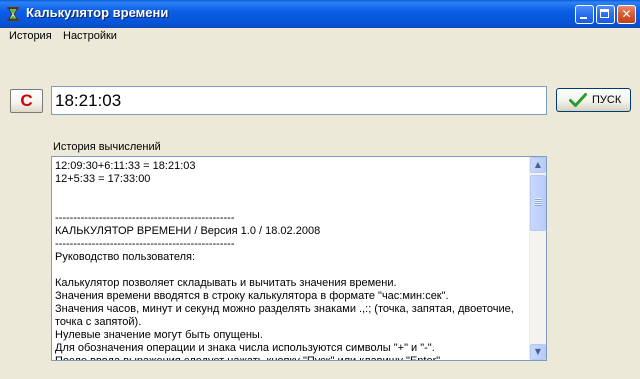 This screenshot has height=379, width=640. What do you see at coordinates (125, 257) in the screenshot?
I see `history-line: Руководство пользователя:` at bounding box center [125, 257].